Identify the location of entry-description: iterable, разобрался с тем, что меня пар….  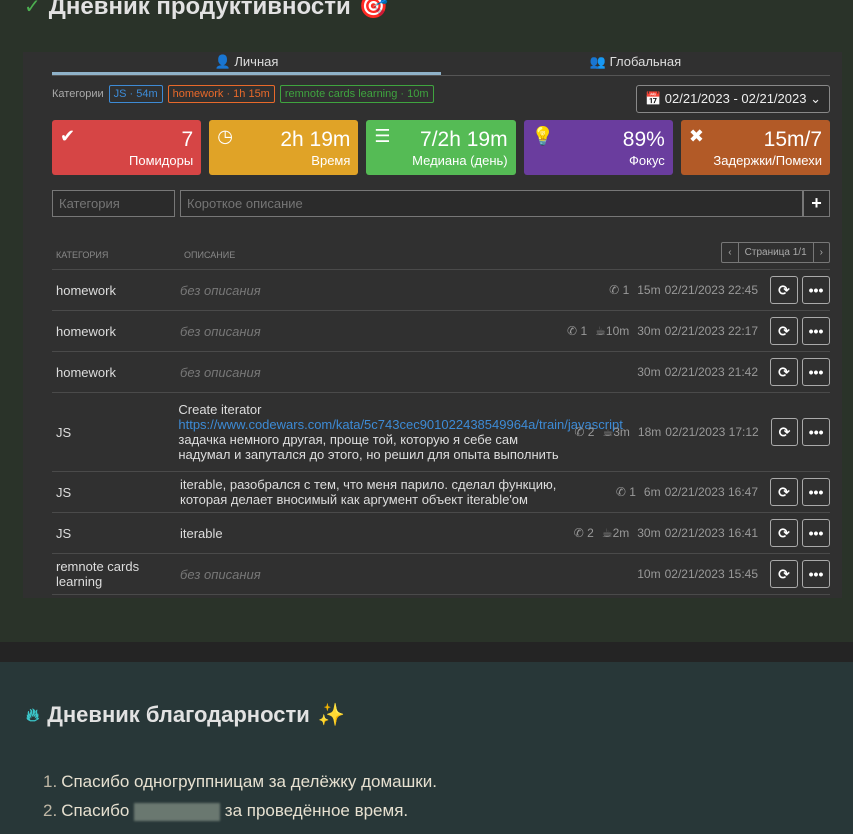
(368, 492).